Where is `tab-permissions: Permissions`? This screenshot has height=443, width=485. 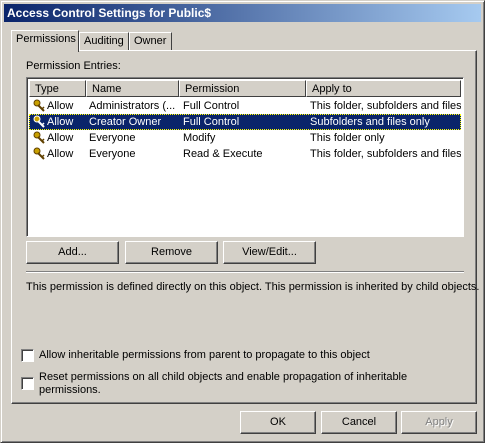 tab-permissions: Permissions is located at coordinates (45, 41).